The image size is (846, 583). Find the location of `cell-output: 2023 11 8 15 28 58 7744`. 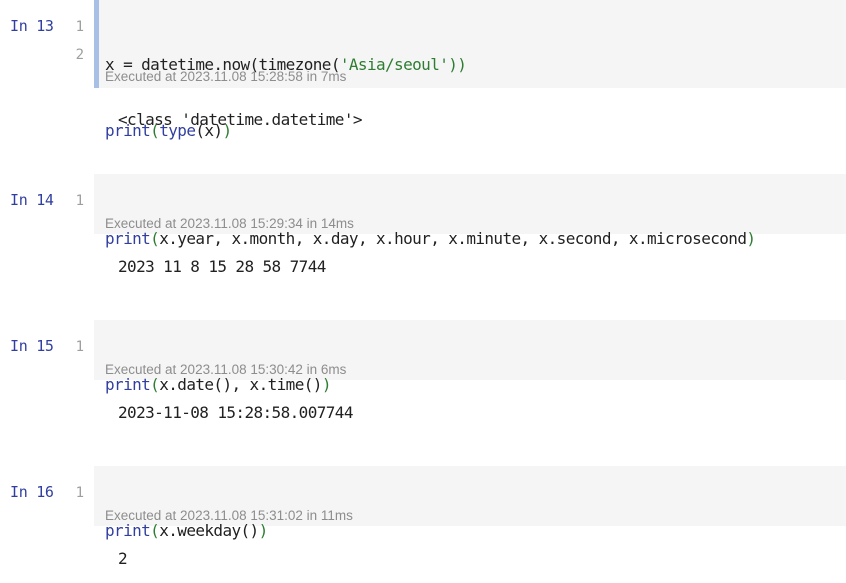

cell-output: 2023 11 8 15 28 58 7744 is located at coordinates (222, 266).